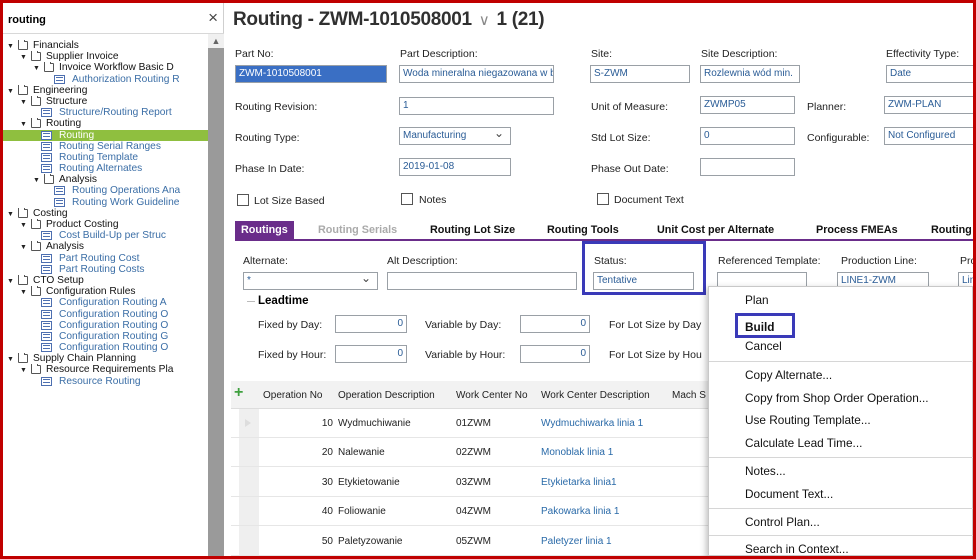 This screenshot has height=559, width=976. I want to click on tree-link: Structure/Routing Report, so click(105, 112).